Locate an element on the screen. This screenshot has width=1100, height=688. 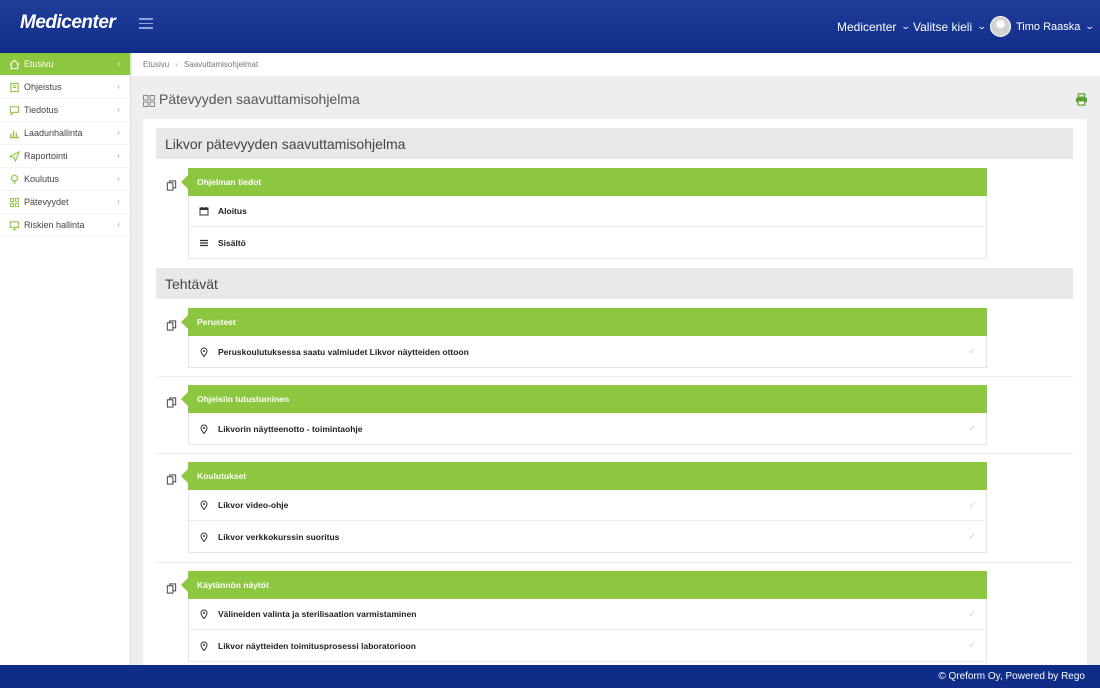
group-rows: Aloitus Sisältö is located at coordinates (587, 227).